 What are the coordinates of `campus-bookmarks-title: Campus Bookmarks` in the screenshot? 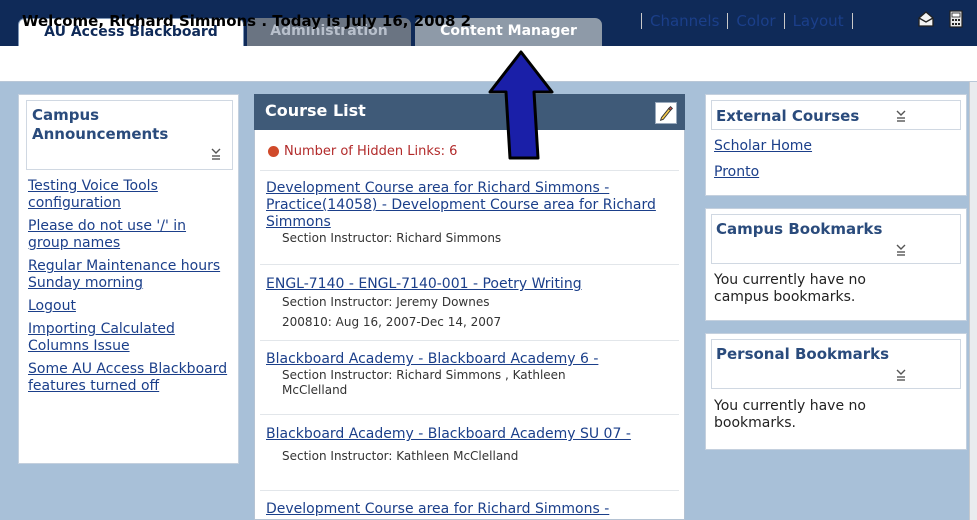 It's located at (799, 229).